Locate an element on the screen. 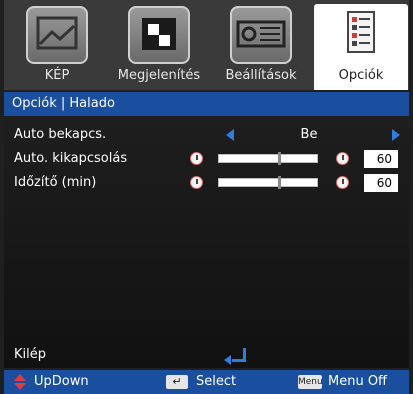 Image resolution: width=413 pixels, height=394 pixels. auto-power-off-row: Auto. kikapcsolás 60 is located at coordinates (206, 159).